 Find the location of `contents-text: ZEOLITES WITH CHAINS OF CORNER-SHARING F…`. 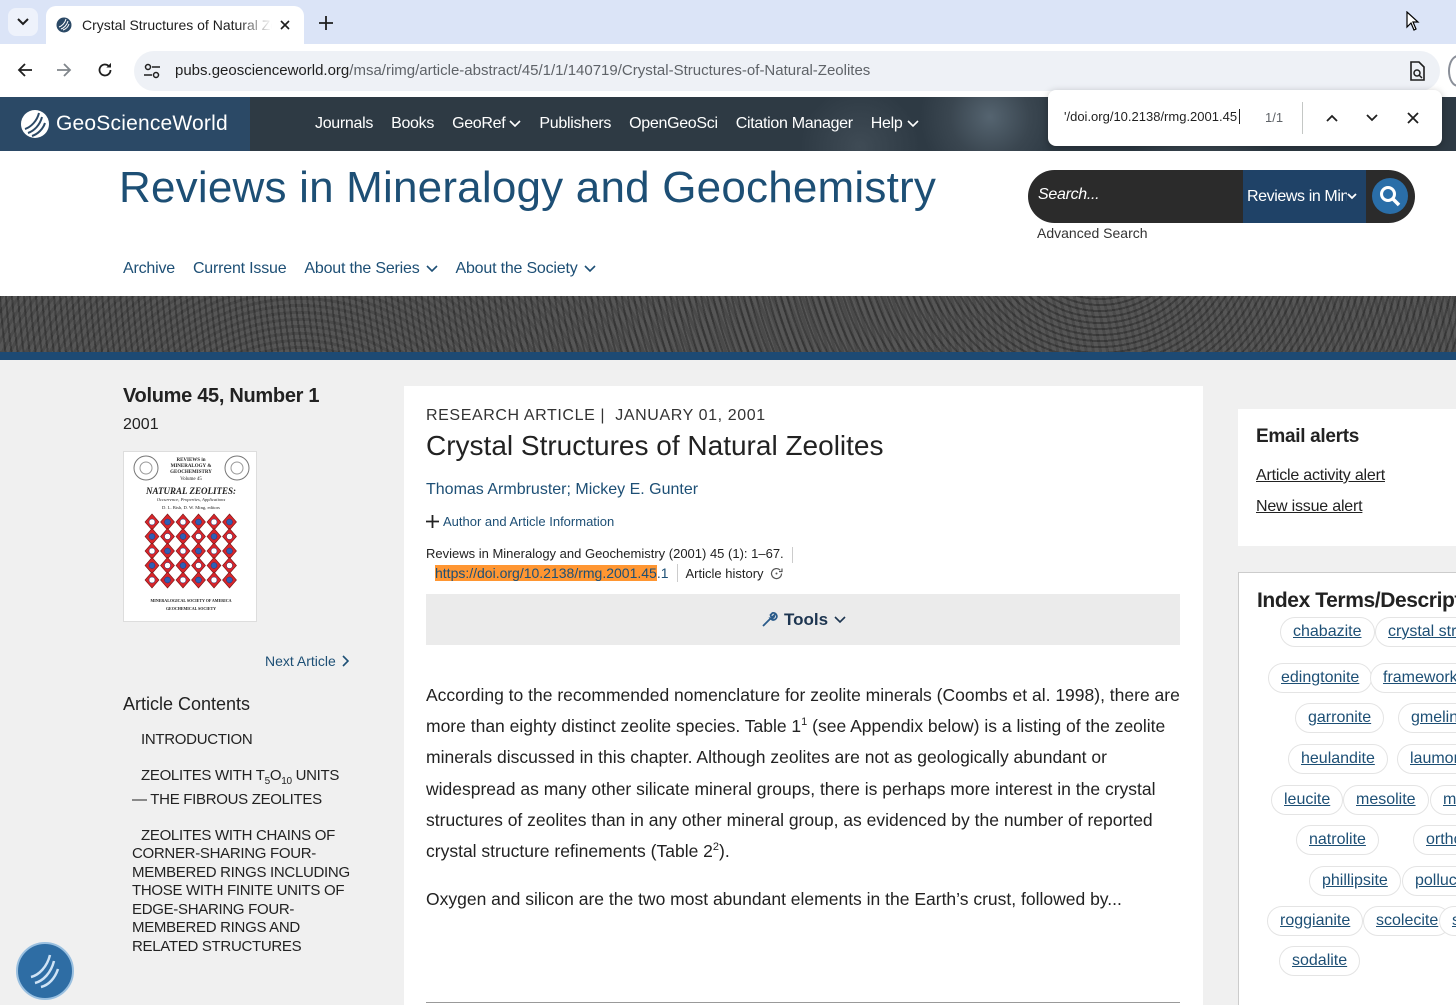

contents-text: ZEOLITES WITH CHAINS OF CORNER-SHARING F… is located at coordinates (241, 890).